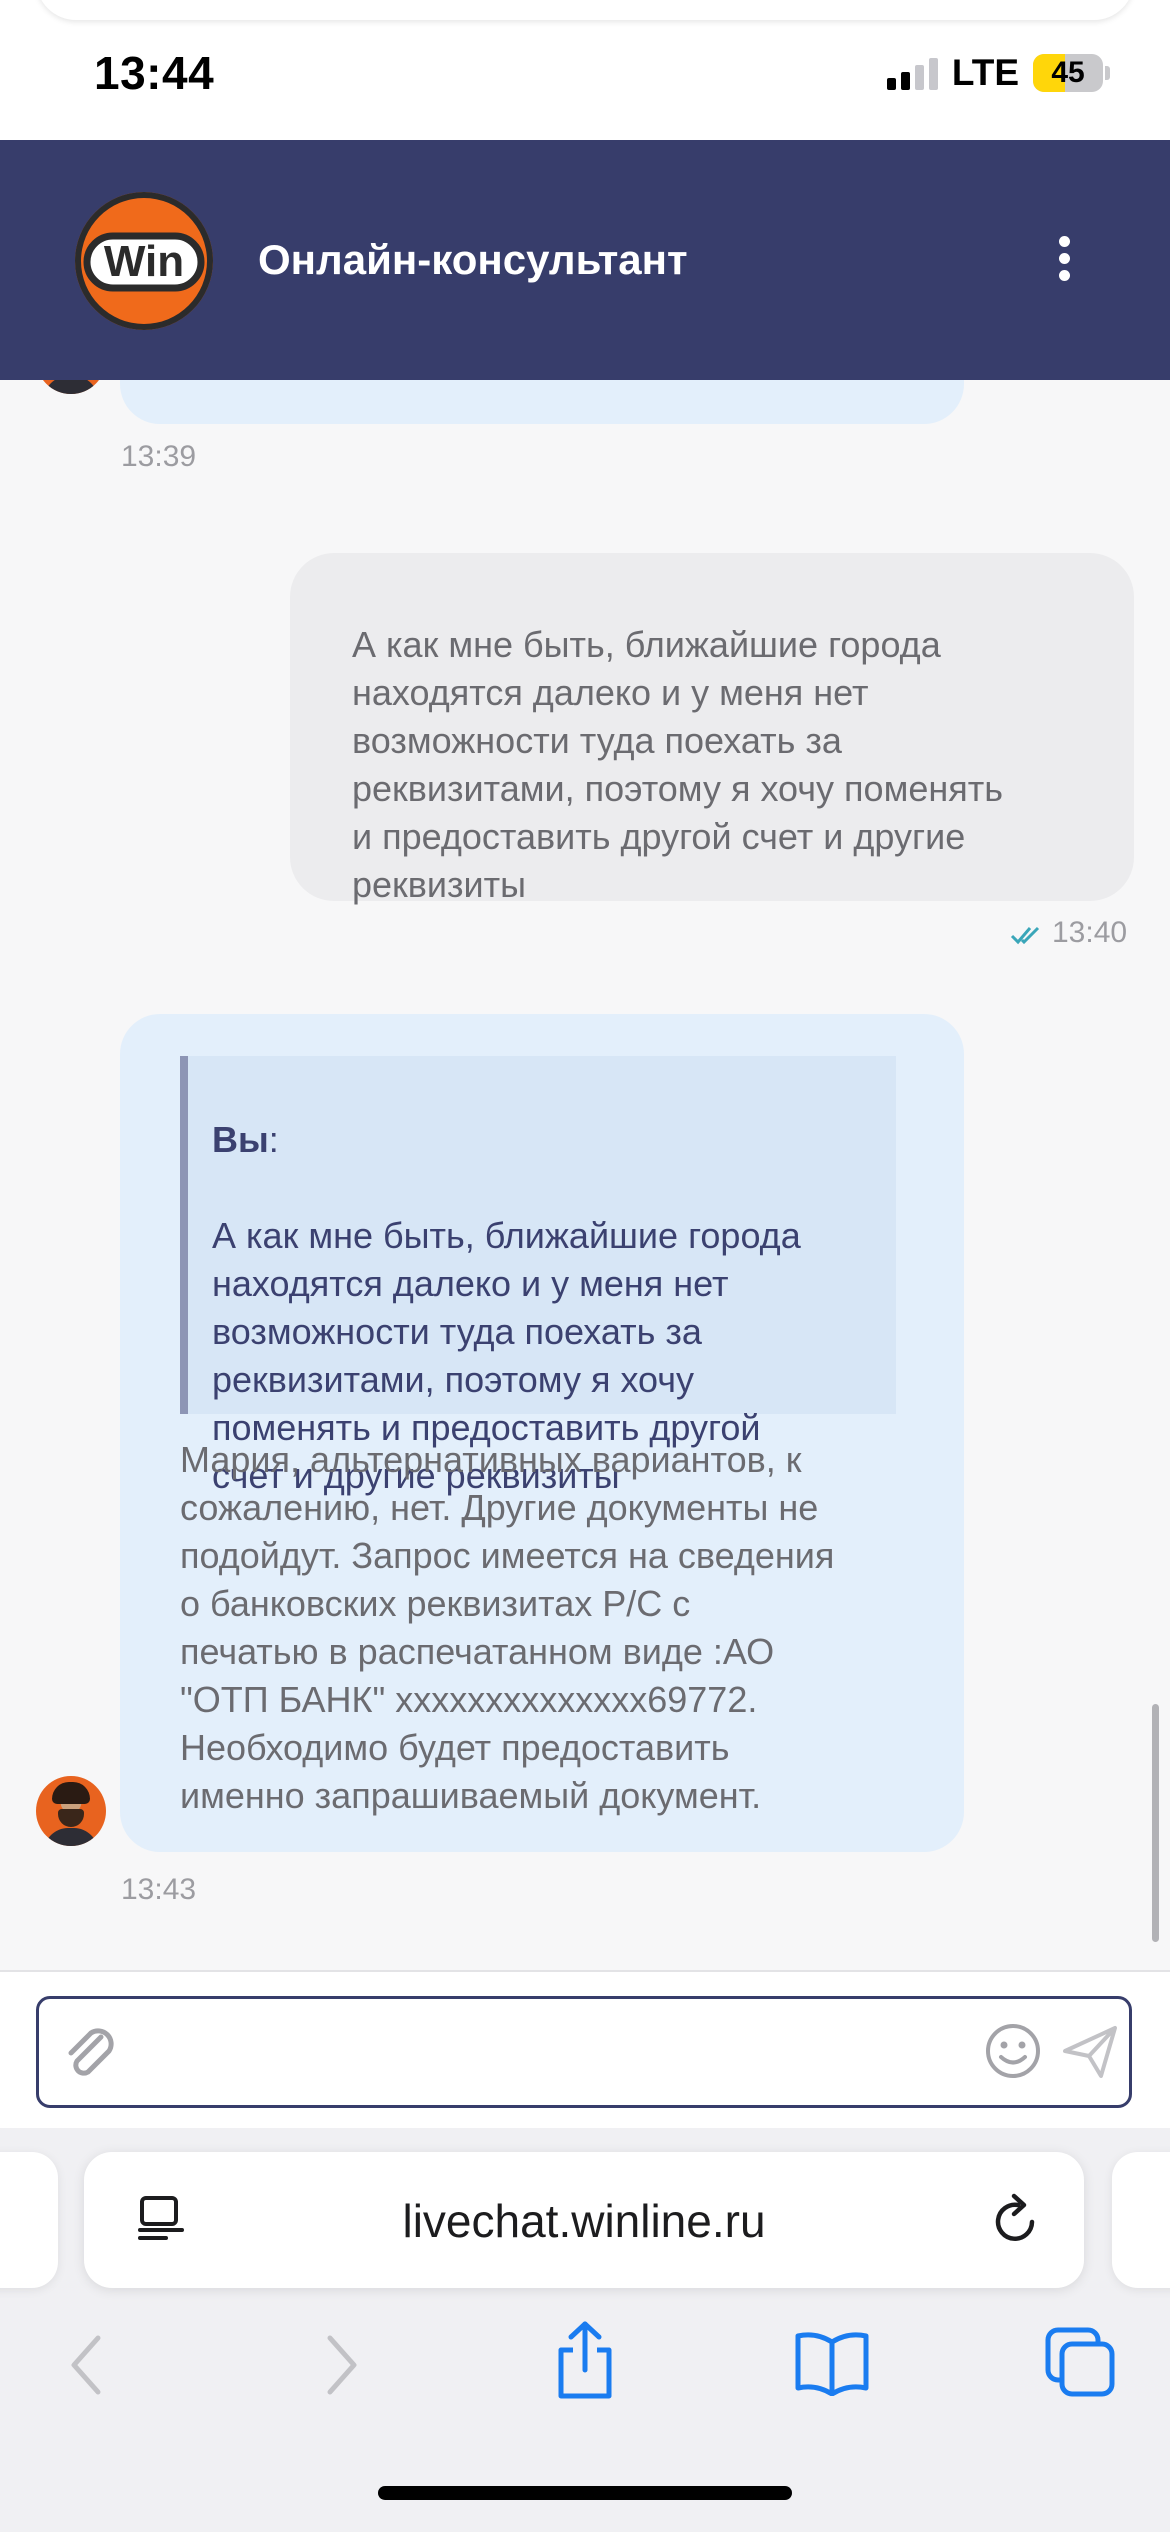 The height and width of the screenshot is (2532, 1170). What do you see at coordinates (1090, 932) in the screenshot?
I see `message-time: 13:40` at bounding box center [1090, 932].